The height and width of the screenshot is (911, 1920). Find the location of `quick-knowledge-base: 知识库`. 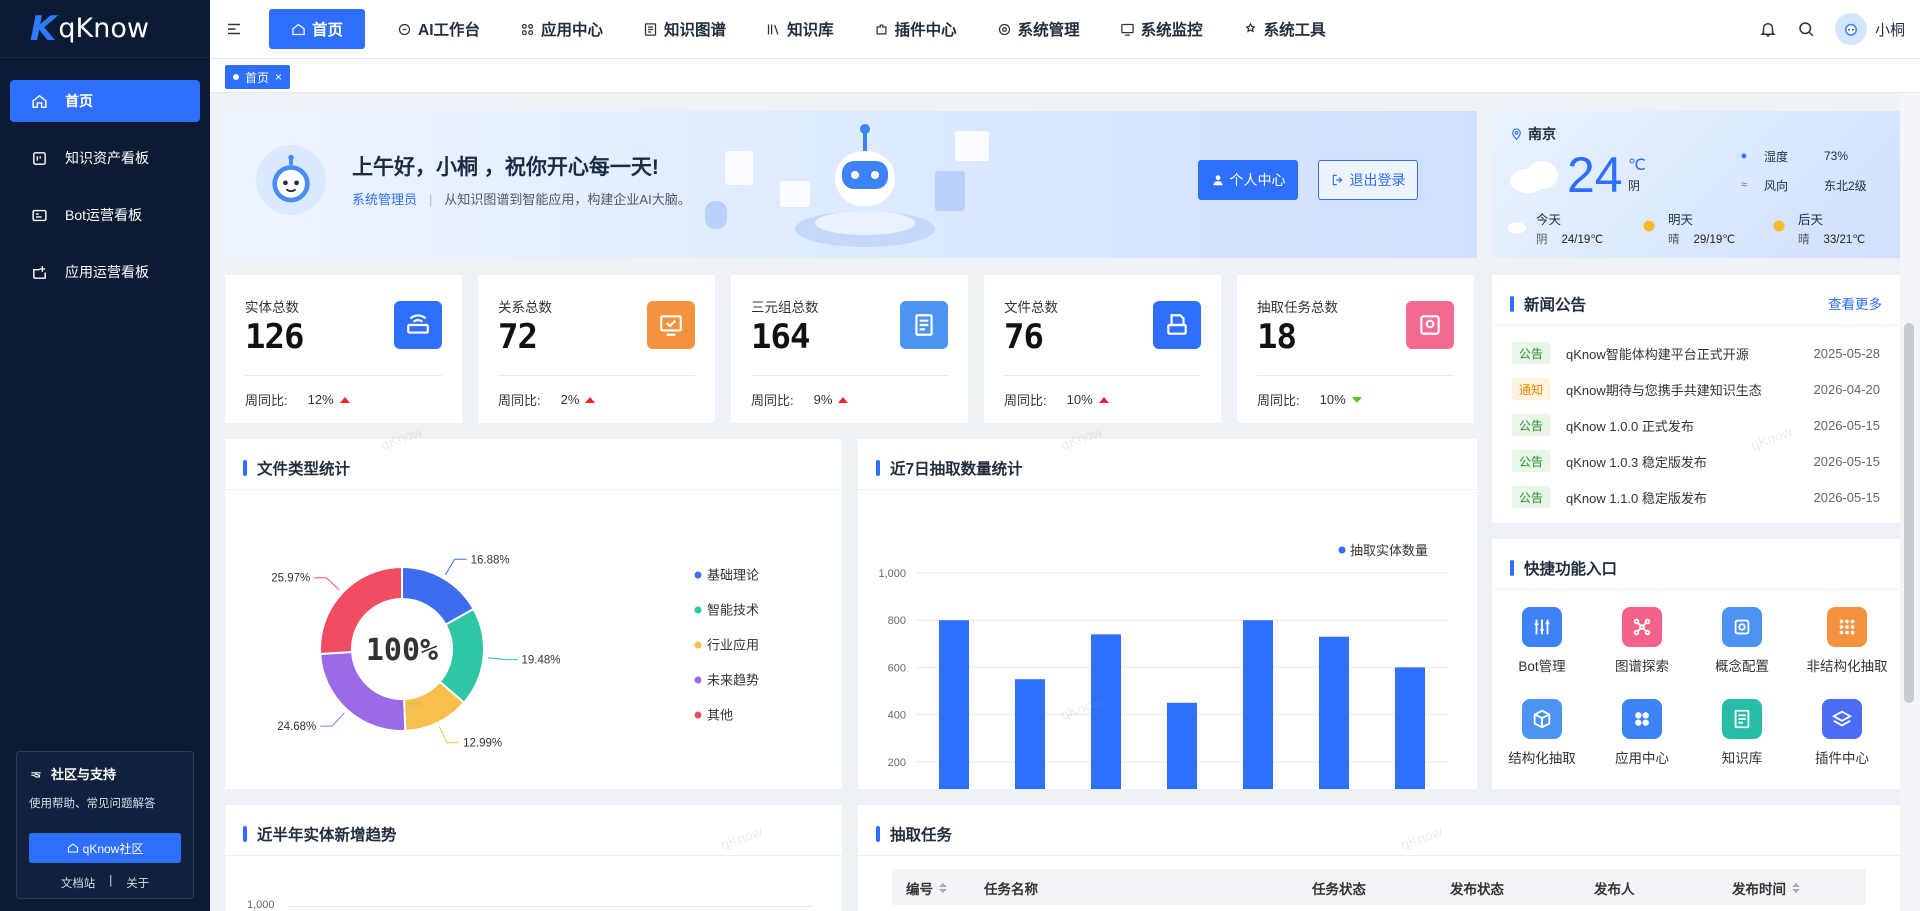

quick-knowledge-base: 知识库 is located at coordinates (1742, 733).